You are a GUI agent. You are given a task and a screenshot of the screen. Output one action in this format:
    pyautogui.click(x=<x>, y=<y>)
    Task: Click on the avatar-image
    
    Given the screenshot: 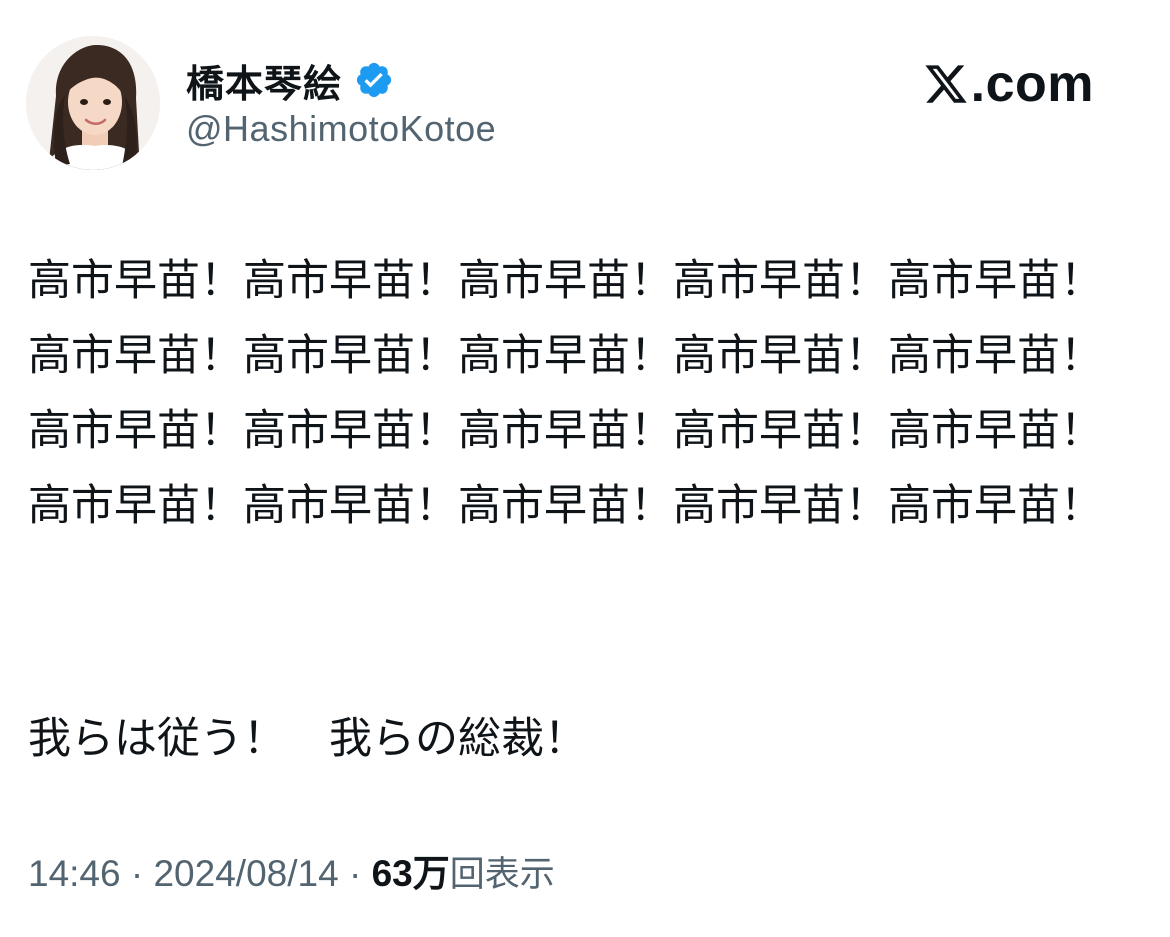 What is the action you would take?
    pyautogui.click(x=93, y=103)
    